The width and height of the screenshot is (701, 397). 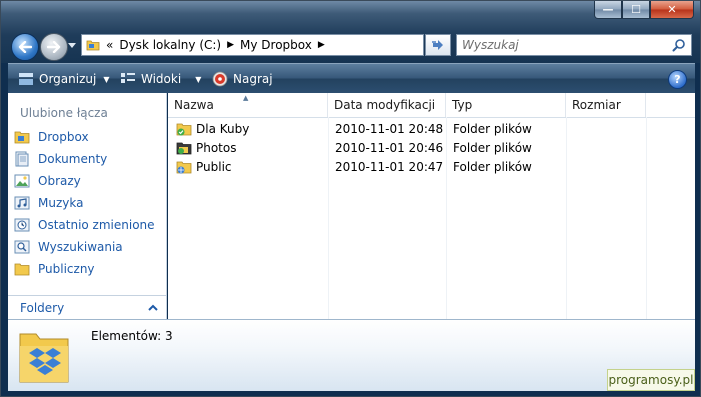 What do you see at coordinates (246, 98) in the screenshot?
I see `sort-ascending-icon: ▲` at bounding box center [246, 98].